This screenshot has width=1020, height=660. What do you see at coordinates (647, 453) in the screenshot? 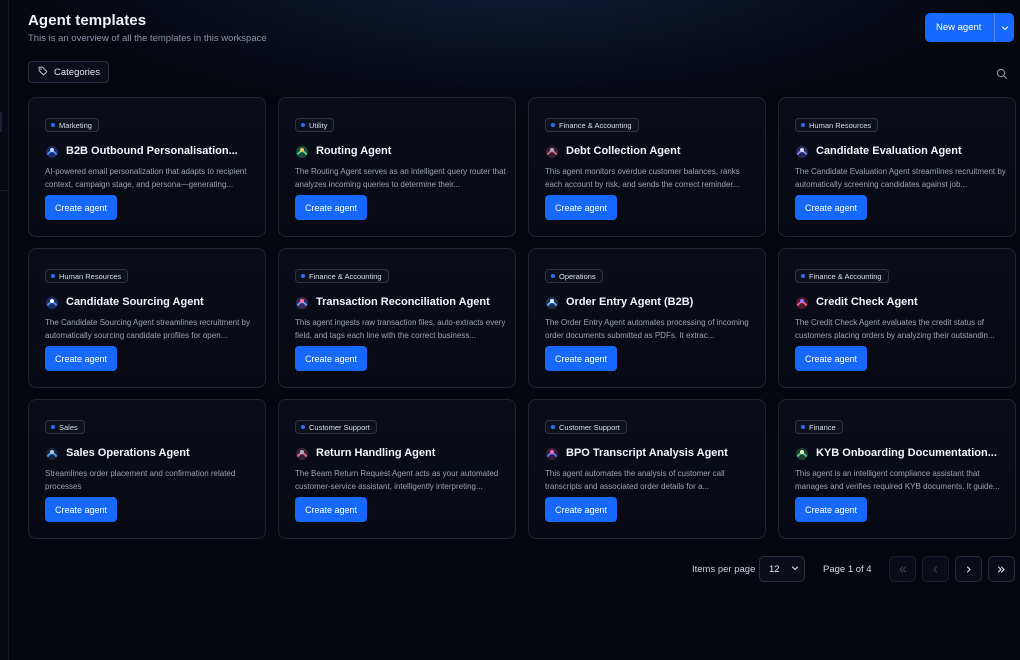
I see `template-name: BPO Transcript Analysis Agent` at bounding box center [647, 453].